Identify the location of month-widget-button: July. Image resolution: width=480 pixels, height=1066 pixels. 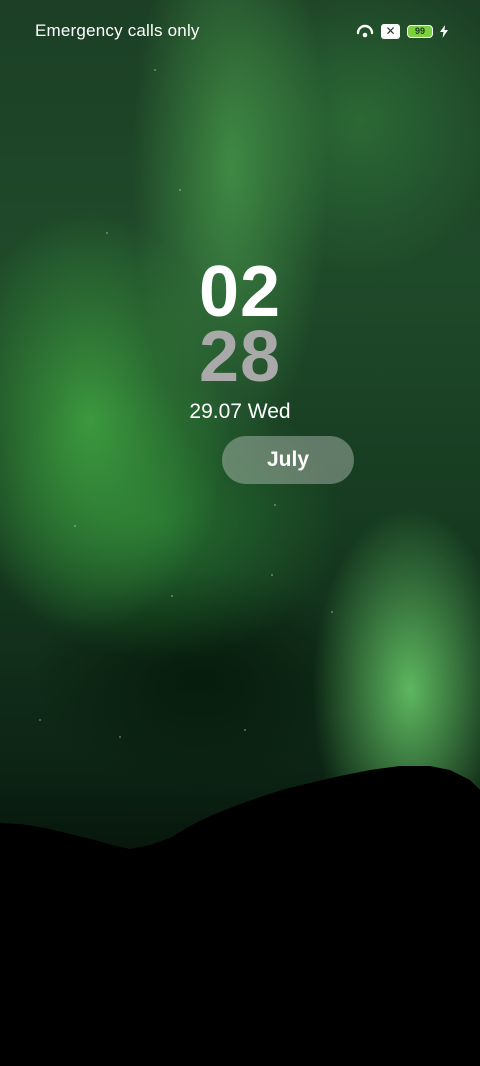
(288, 460).